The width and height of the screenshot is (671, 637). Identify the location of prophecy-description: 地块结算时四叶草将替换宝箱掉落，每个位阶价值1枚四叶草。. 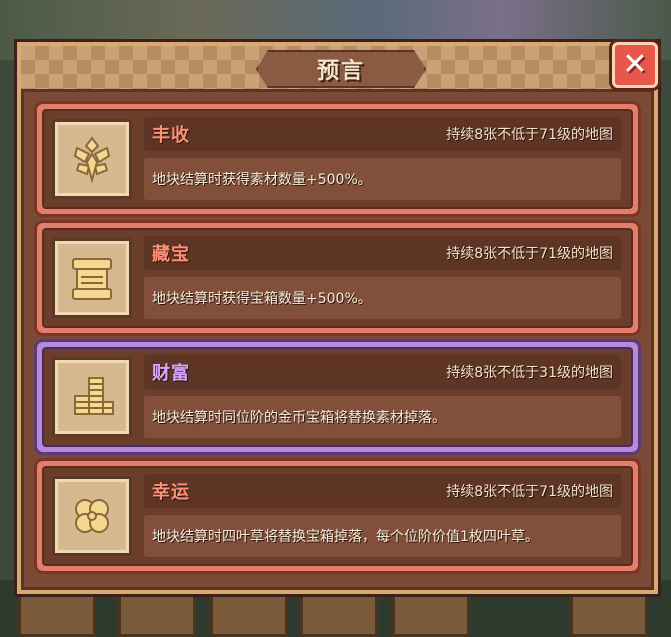
(382, 536).